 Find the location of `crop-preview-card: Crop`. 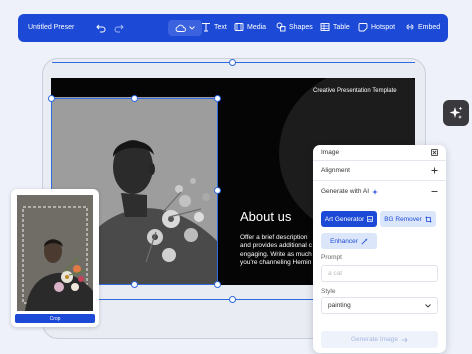

crop-preview-card: Crop is located at coordinates (55, 258).